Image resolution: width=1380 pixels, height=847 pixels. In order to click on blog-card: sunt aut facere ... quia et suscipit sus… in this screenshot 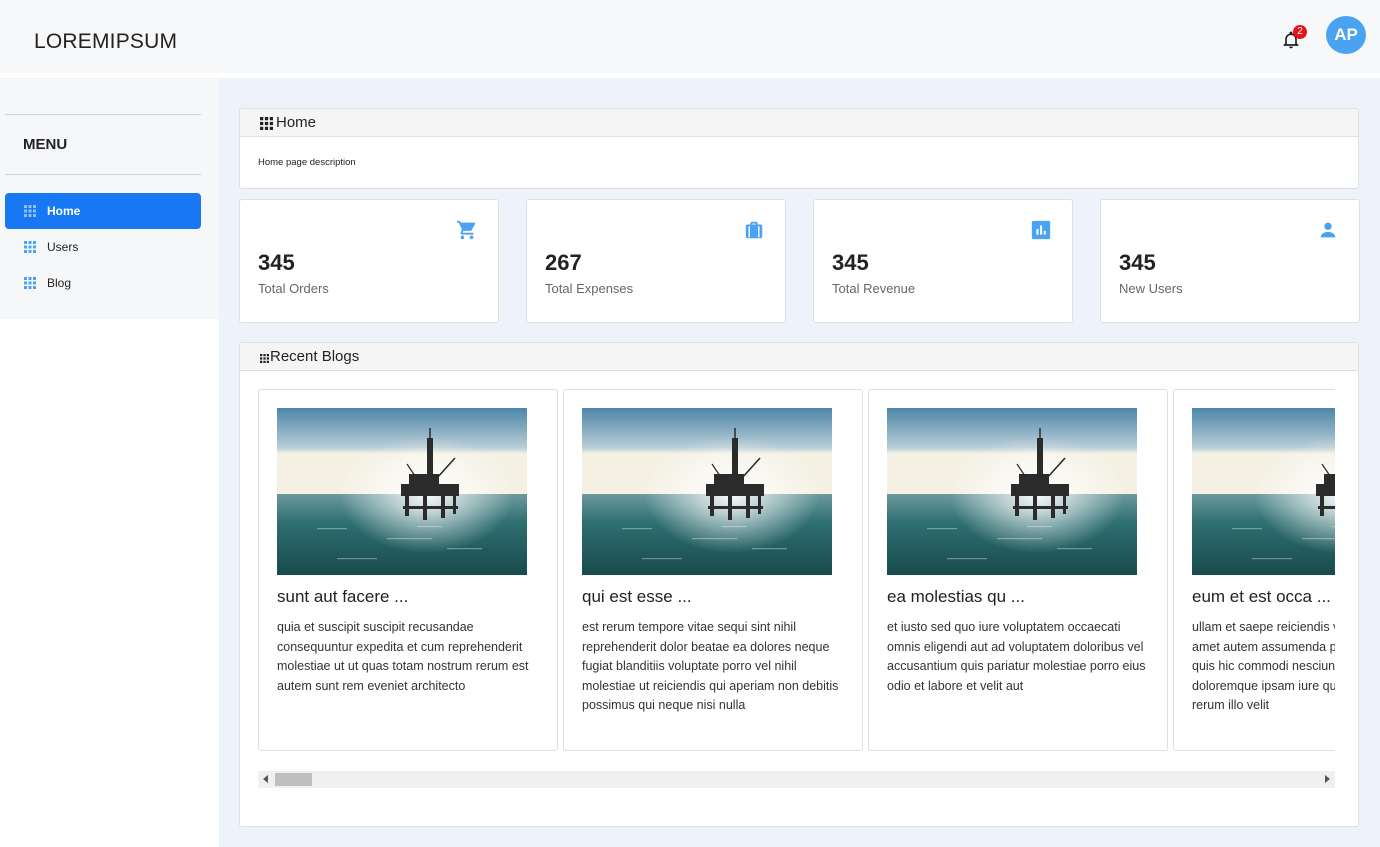, I will do `click(408, 570)`.